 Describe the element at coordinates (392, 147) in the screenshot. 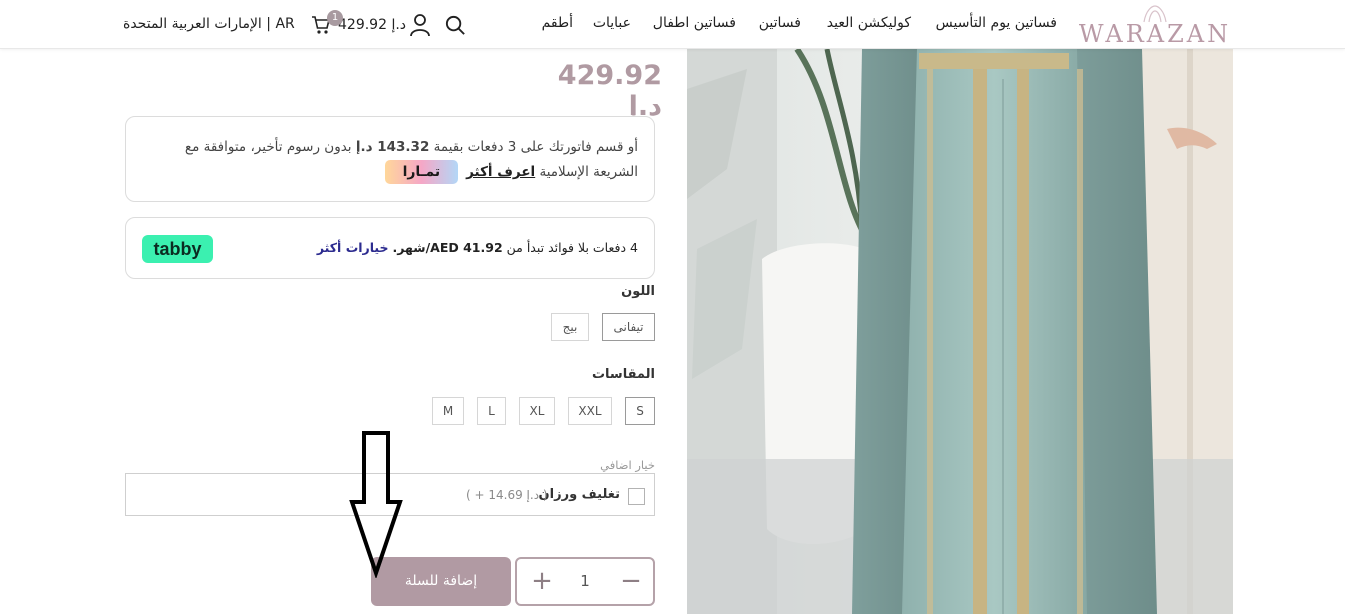

I see `tamara-amount: 143.32 د.إ` at that location.